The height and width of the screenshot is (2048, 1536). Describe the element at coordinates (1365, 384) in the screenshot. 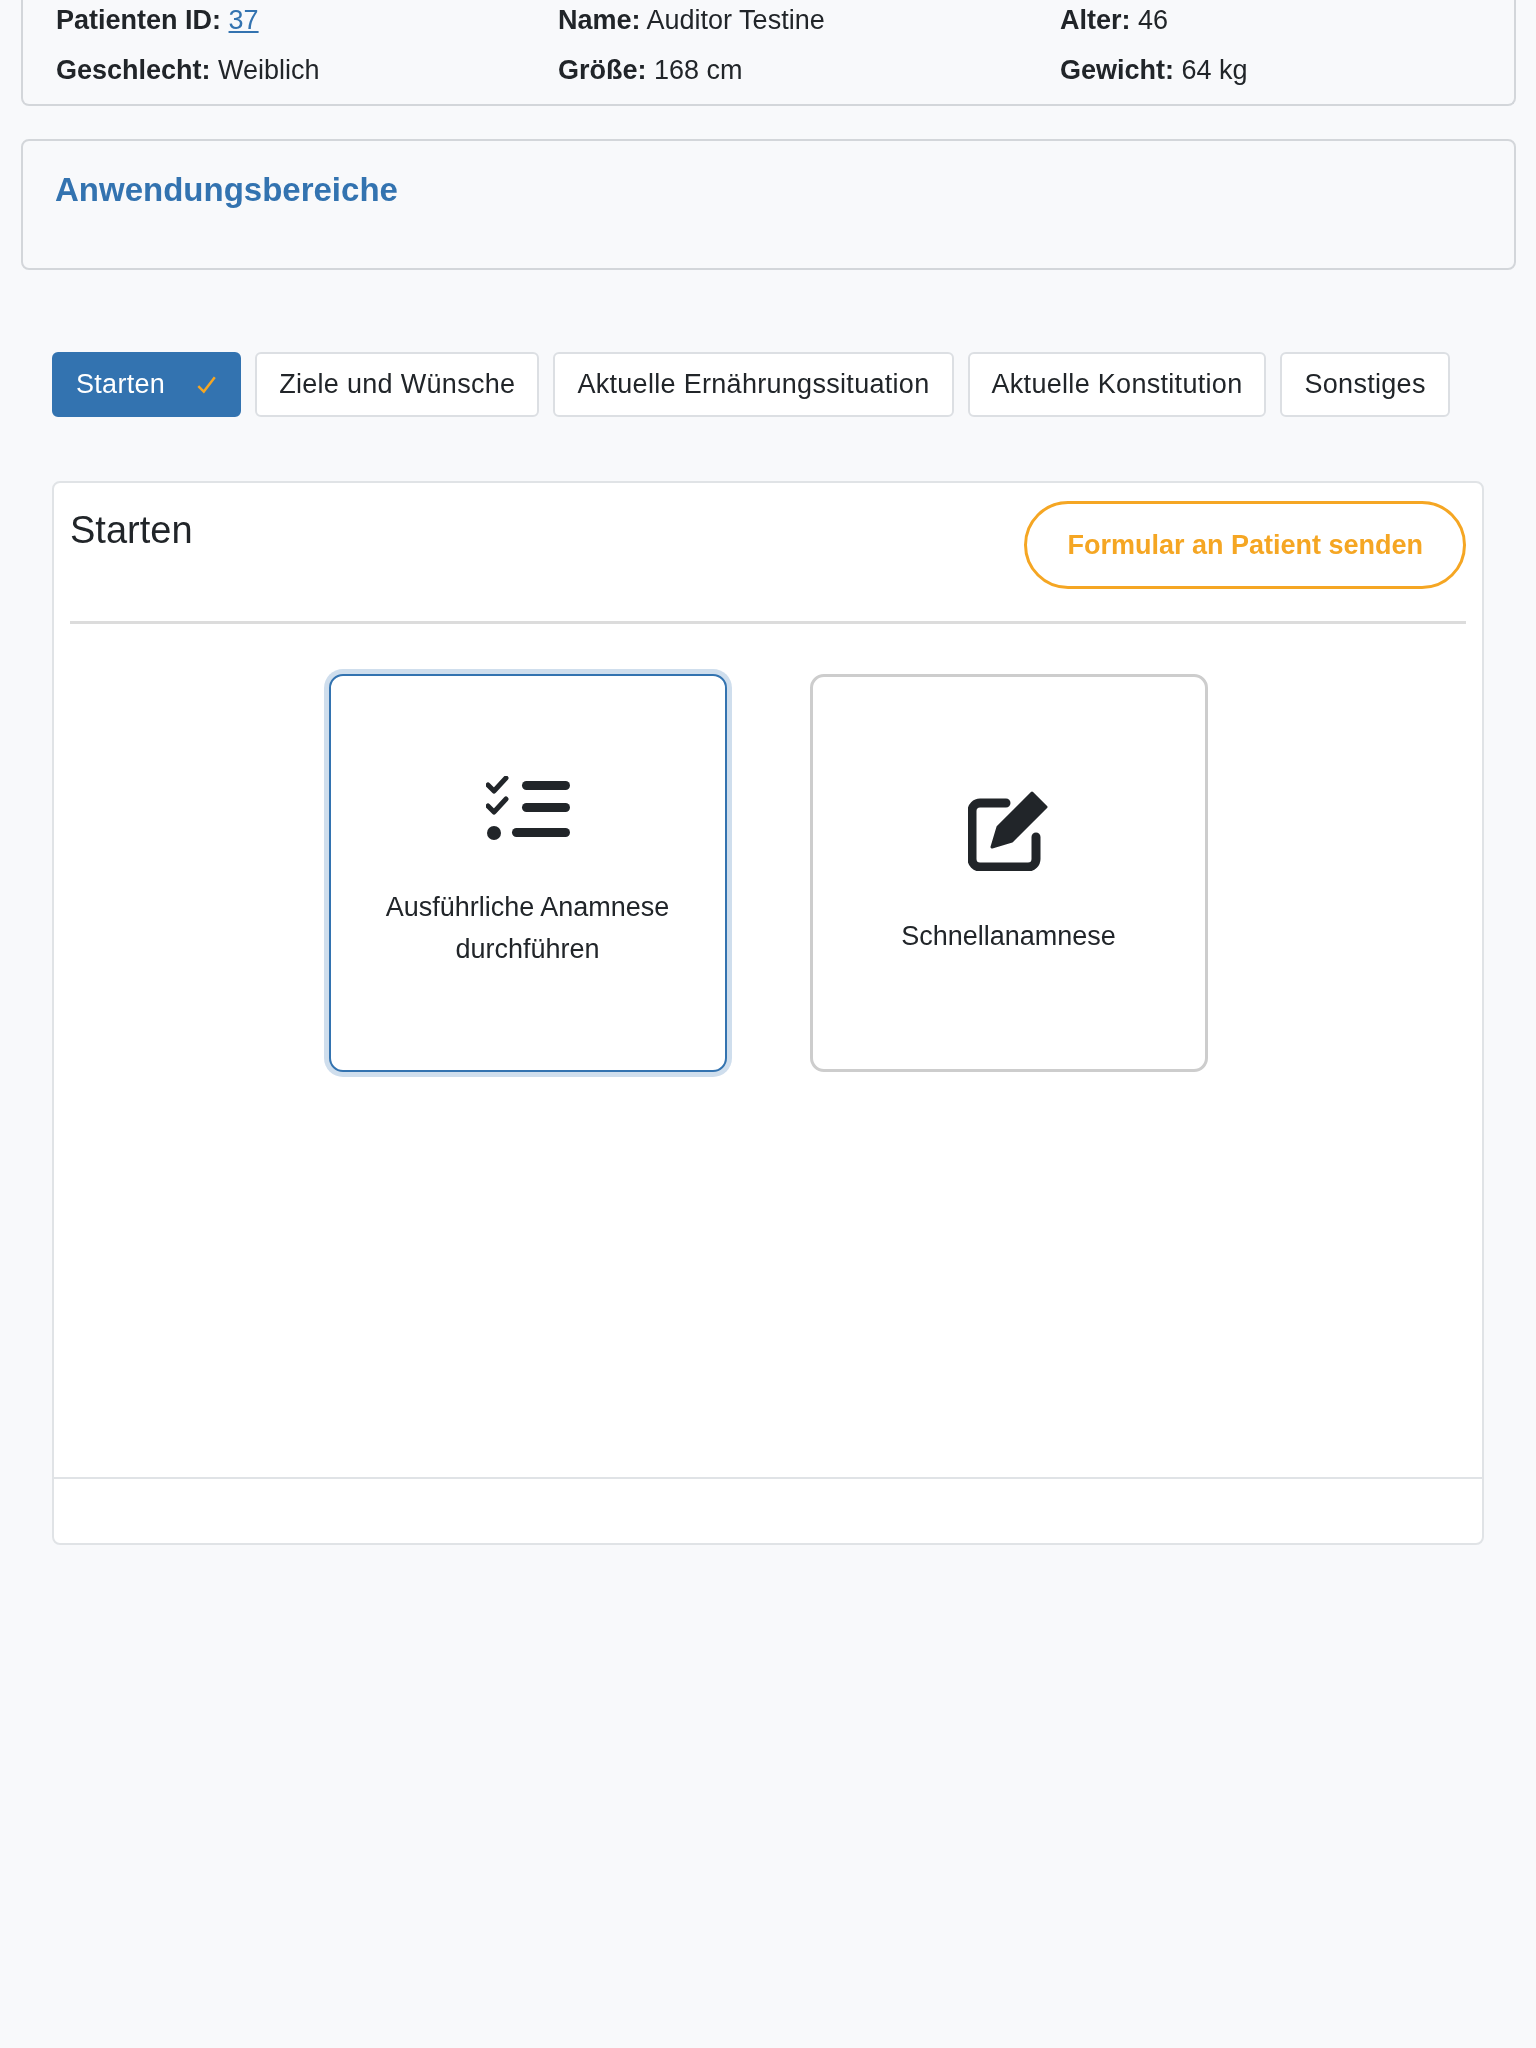

I see `tab: Sonstiges` at that location.